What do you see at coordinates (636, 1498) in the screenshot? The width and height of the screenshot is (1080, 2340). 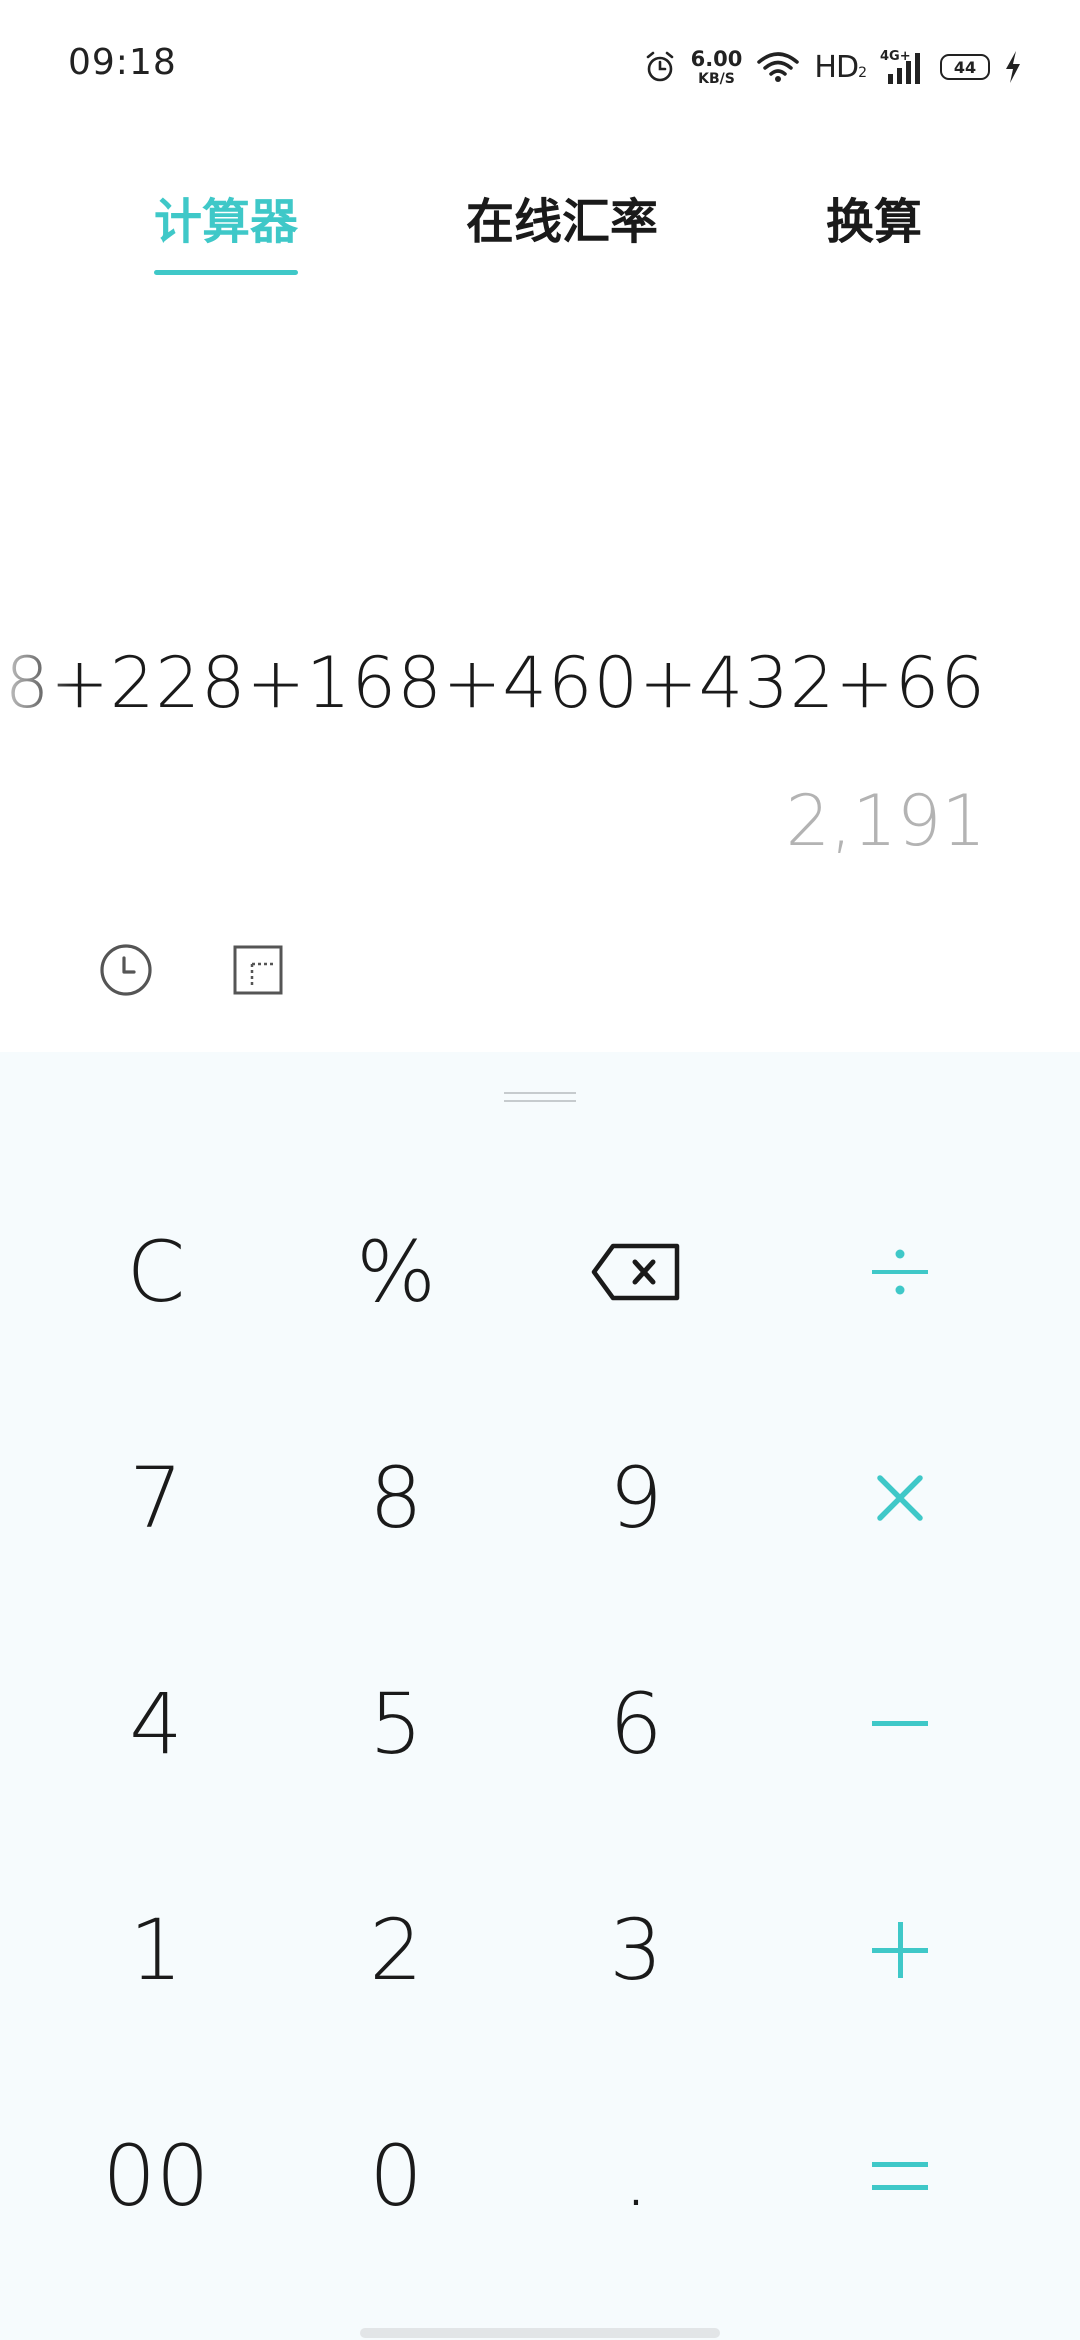 I see `key-9: 9` at bounding box center [636, 1498].